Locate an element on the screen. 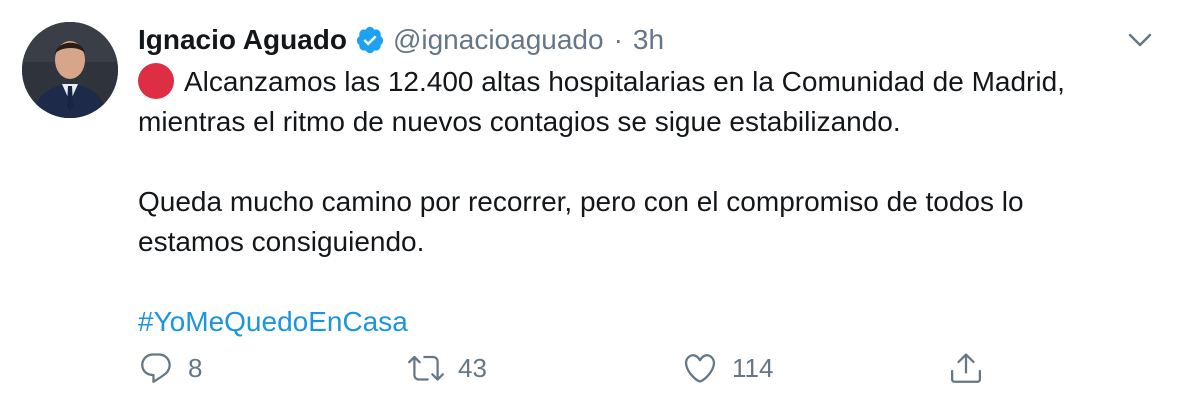  like-button: 114 is located at coordinates (727, 368).